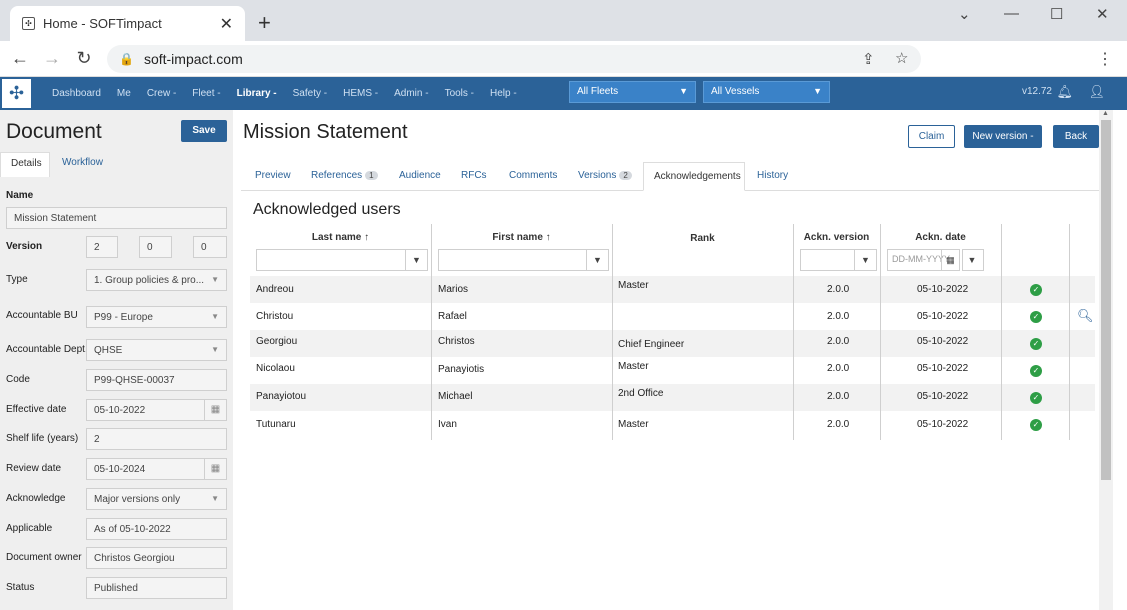 The height and width of the screenshot is (610, 1127). Describe the element at coordinates (766, 92) in the screenshot. I see `vessel-select: All Vessels ▼` at that location.